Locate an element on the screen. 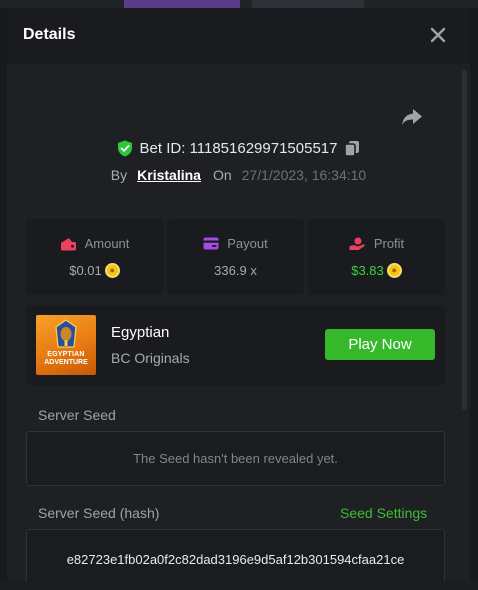 This screenshot has width=478, height=590. modal-header: Details is located at coordinates (238, 36).